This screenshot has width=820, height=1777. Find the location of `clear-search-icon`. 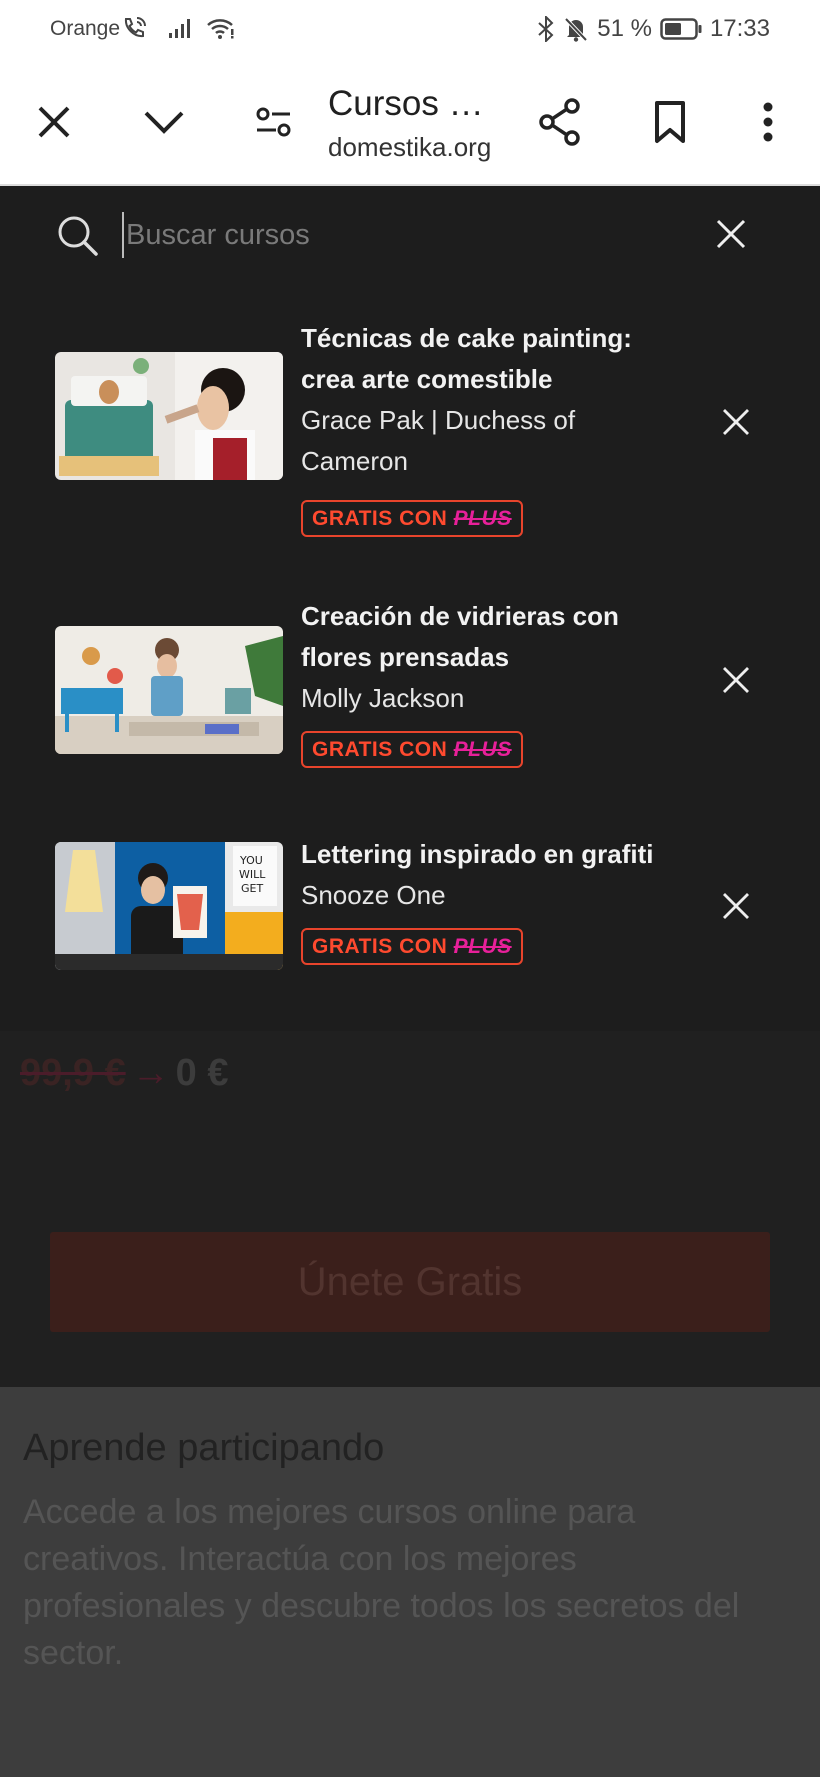

clear-search-icon is located at coordinates (731, 234).